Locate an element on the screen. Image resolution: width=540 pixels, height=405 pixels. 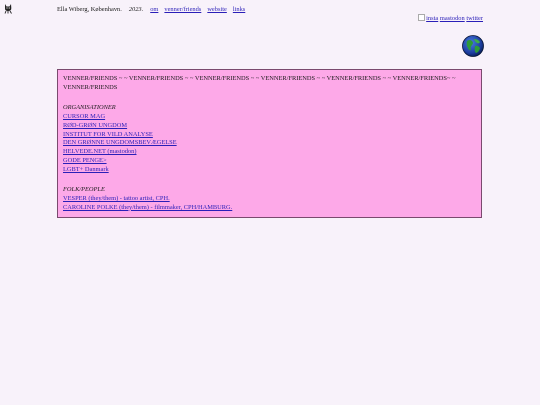
list-item: VESPER (they/them) - tattoo artist, CPH. is located at coordinates (269, 199).